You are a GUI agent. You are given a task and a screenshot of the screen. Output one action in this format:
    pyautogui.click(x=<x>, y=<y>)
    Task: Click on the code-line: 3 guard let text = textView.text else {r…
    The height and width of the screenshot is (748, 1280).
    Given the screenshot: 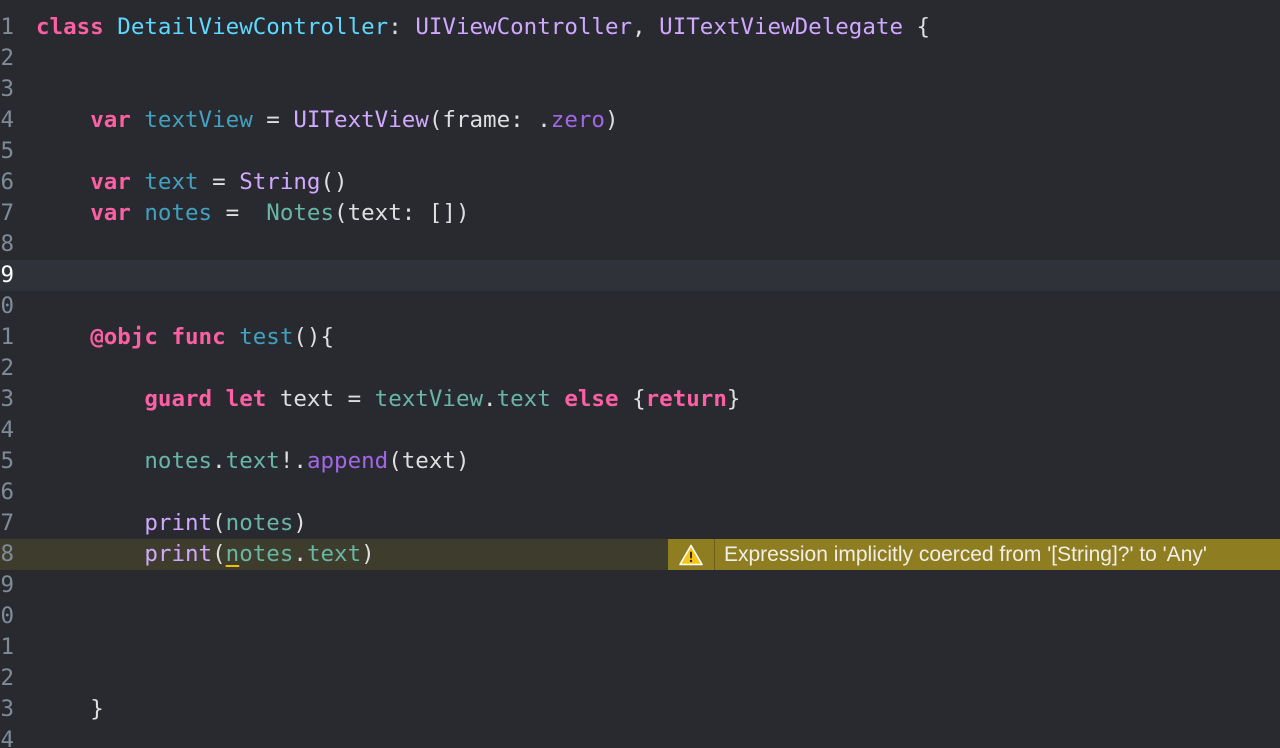 What is the action you would take?
    pyautogui.click(x=640, y=399)
    